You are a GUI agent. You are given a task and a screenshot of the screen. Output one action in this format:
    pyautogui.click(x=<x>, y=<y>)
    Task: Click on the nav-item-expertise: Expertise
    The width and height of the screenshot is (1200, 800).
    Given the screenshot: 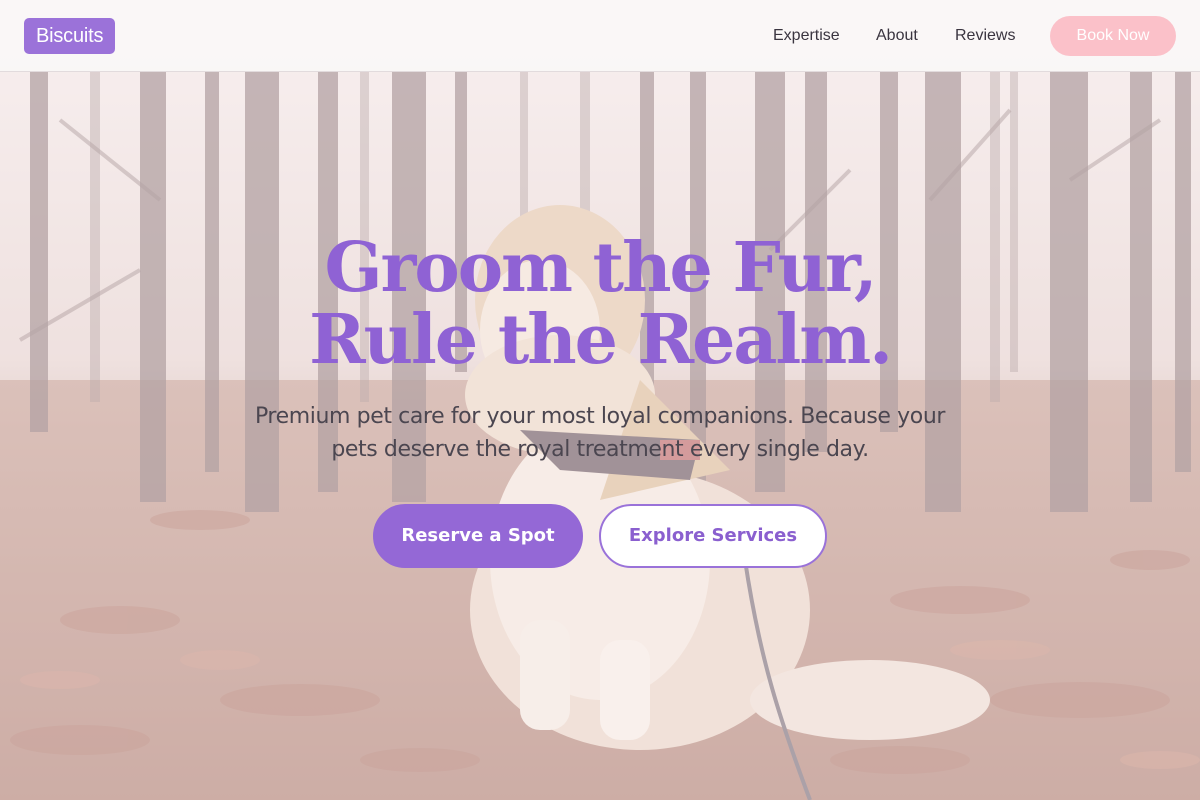 What is the action you would take?
    pyautogui.click(x=806, y=36)
    